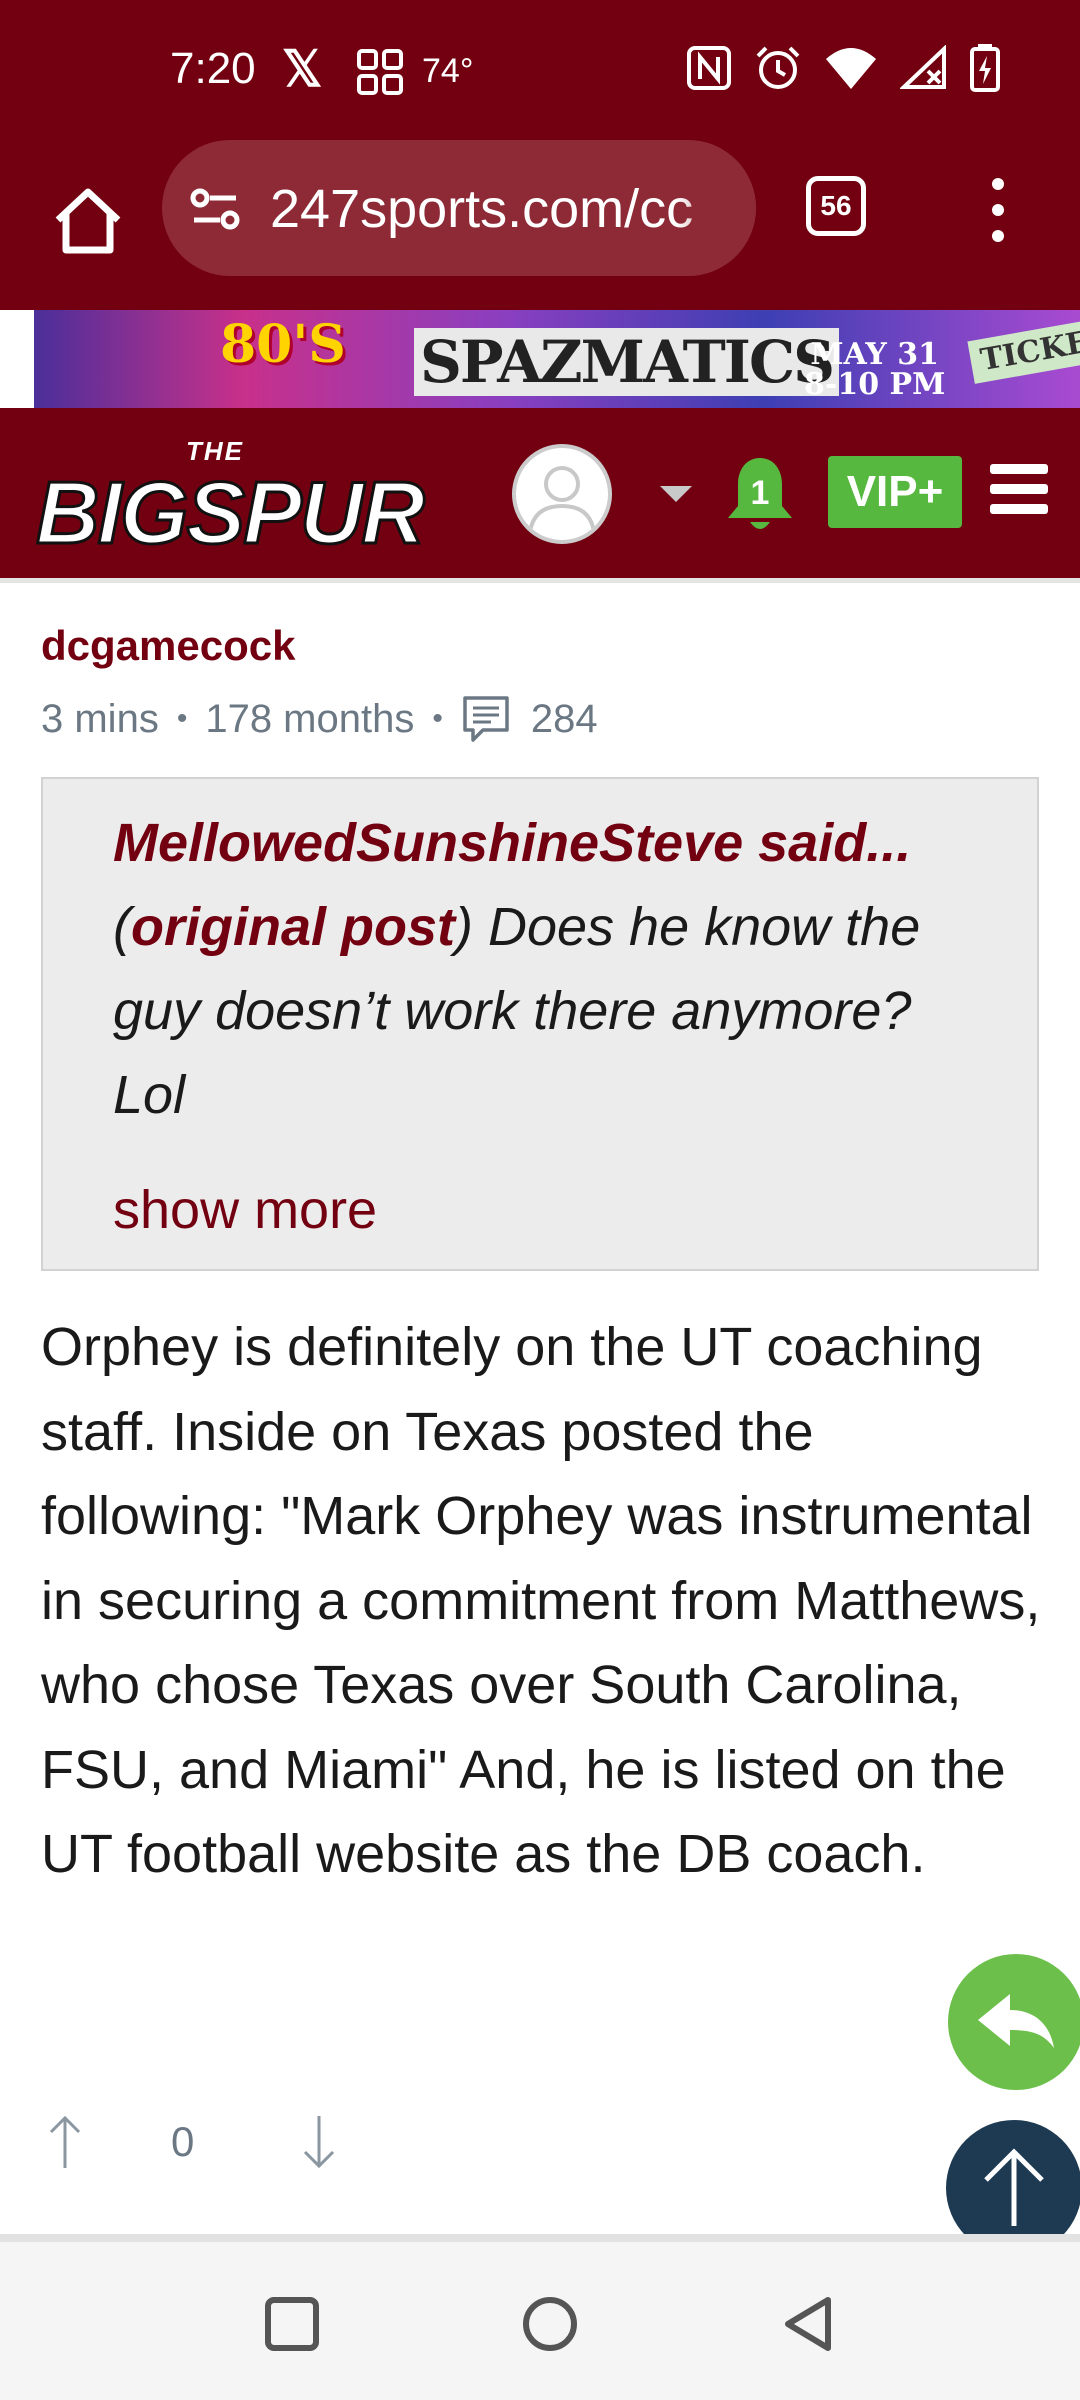  I want to click on recents-icon, so click(292, 2324).